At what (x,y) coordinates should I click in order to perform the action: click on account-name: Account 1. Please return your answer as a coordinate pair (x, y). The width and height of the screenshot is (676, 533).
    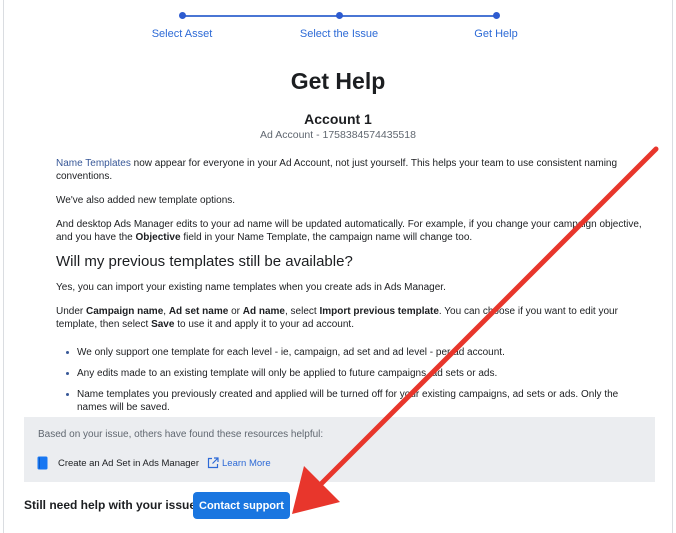
    Looking at the image, I should click on (338, 119).